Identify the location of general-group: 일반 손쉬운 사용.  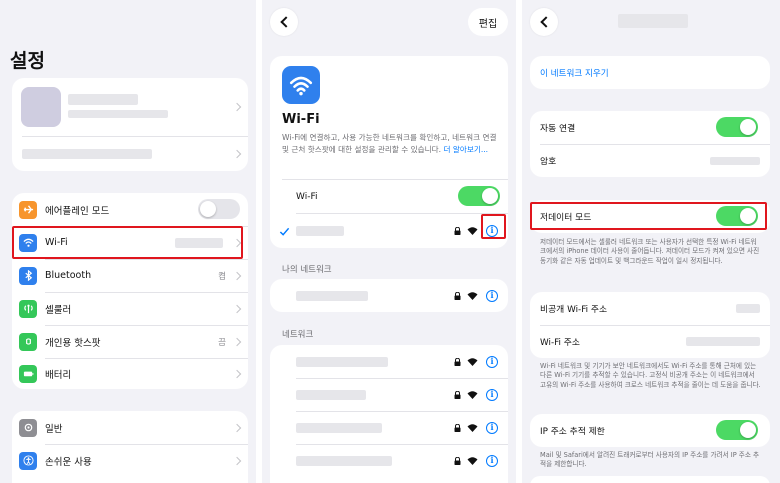
(130, 447).